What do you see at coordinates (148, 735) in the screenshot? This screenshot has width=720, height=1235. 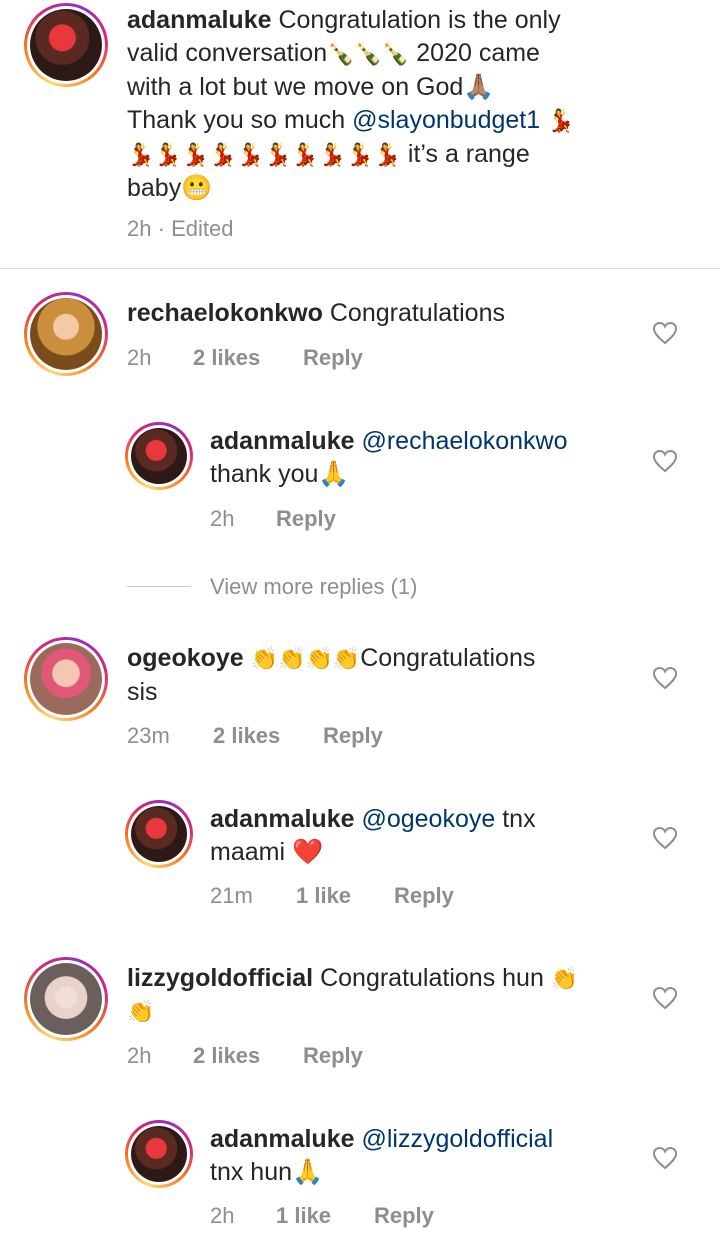 I see `comment-time: 23m` at bounding box center [148, 735].